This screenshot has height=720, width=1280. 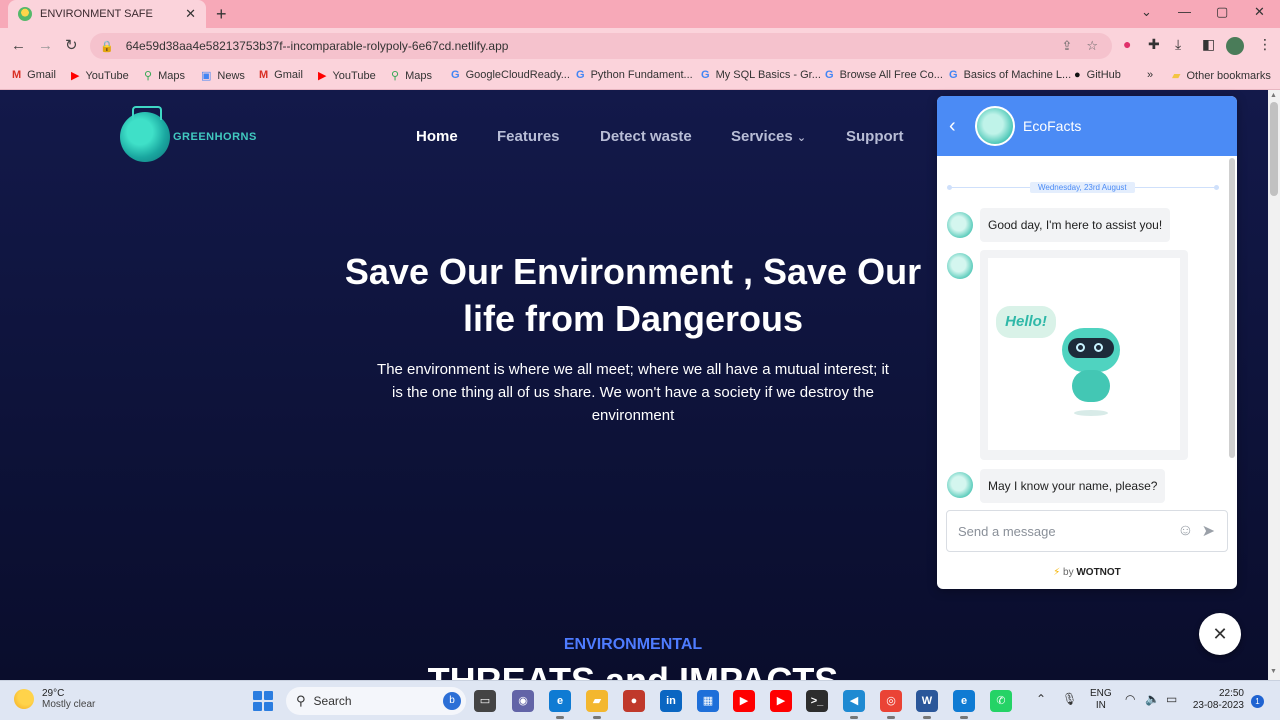 I want to click on chevron-up-icon: ⌃, so click(x=1041, y=699).